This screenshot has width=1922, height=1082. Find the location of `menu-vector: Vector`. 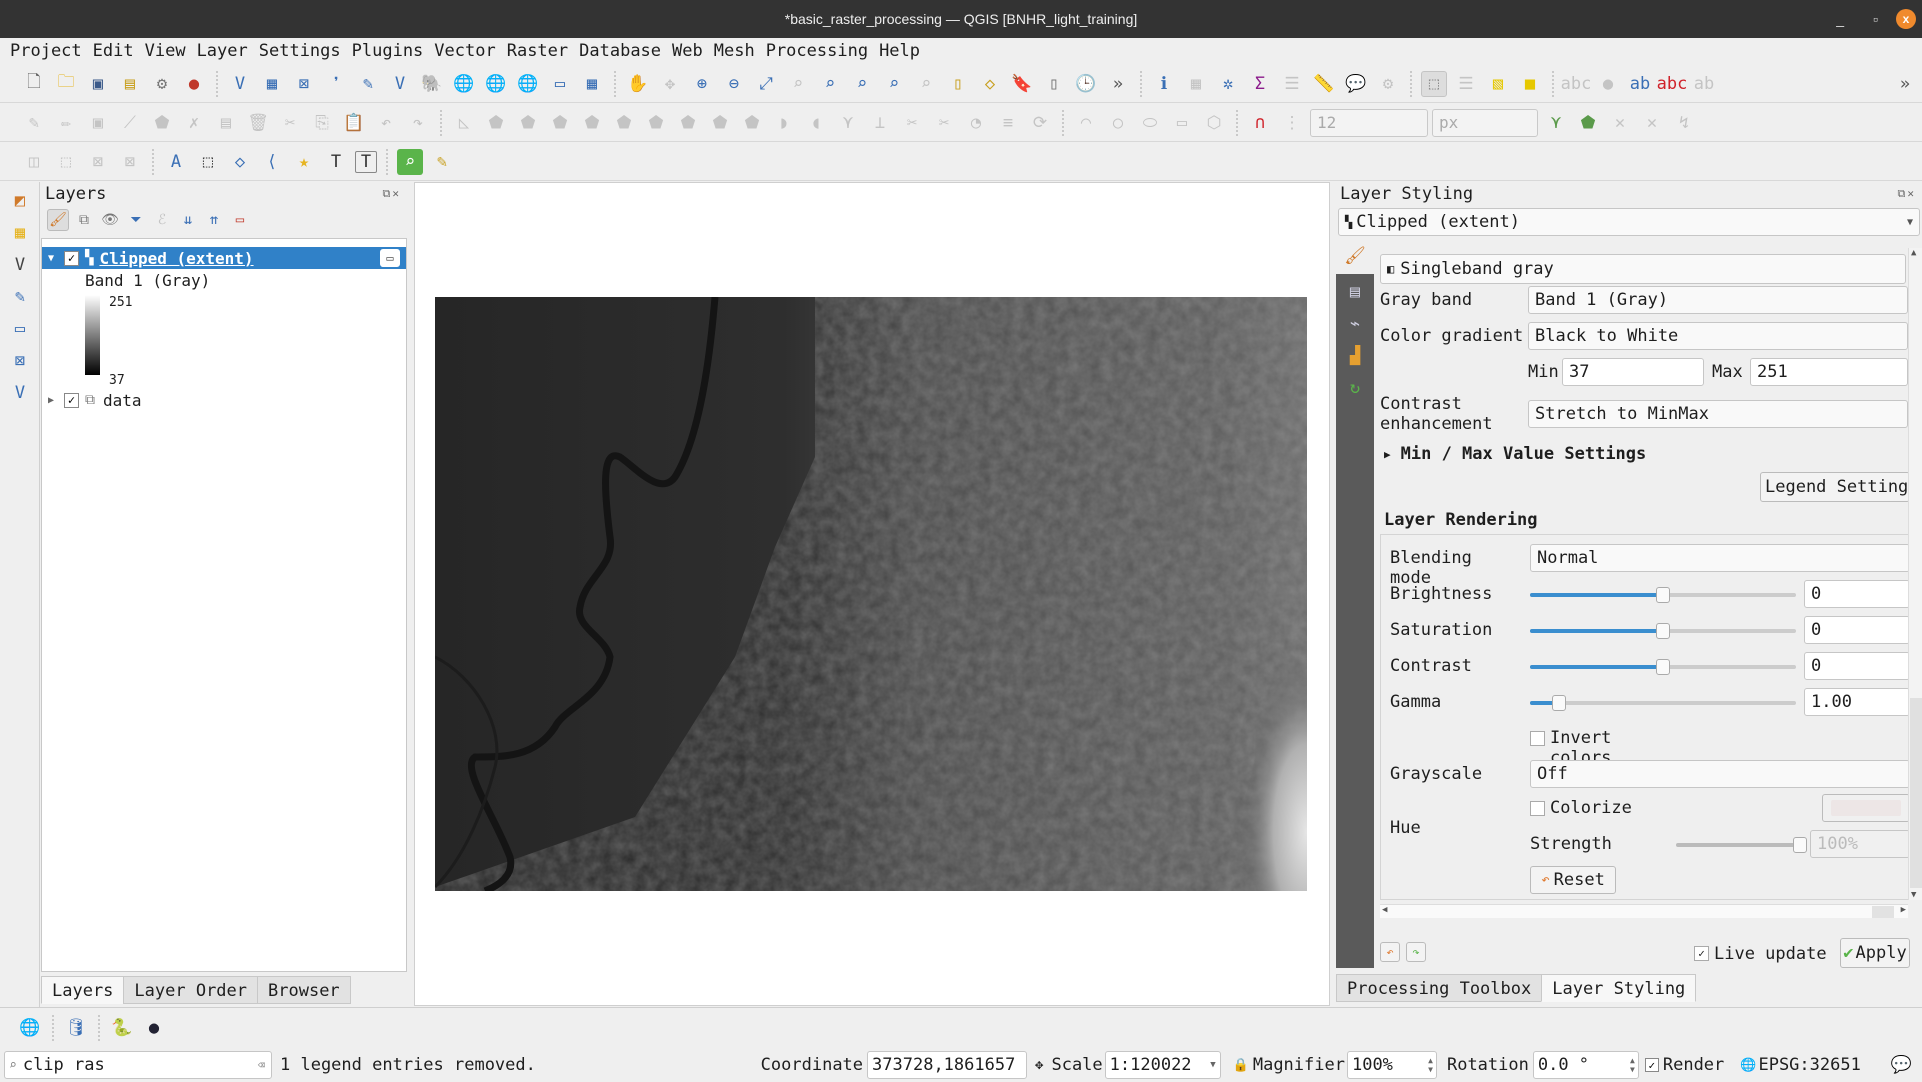

menu-vector: Vector is located at coordinates (464, 51).